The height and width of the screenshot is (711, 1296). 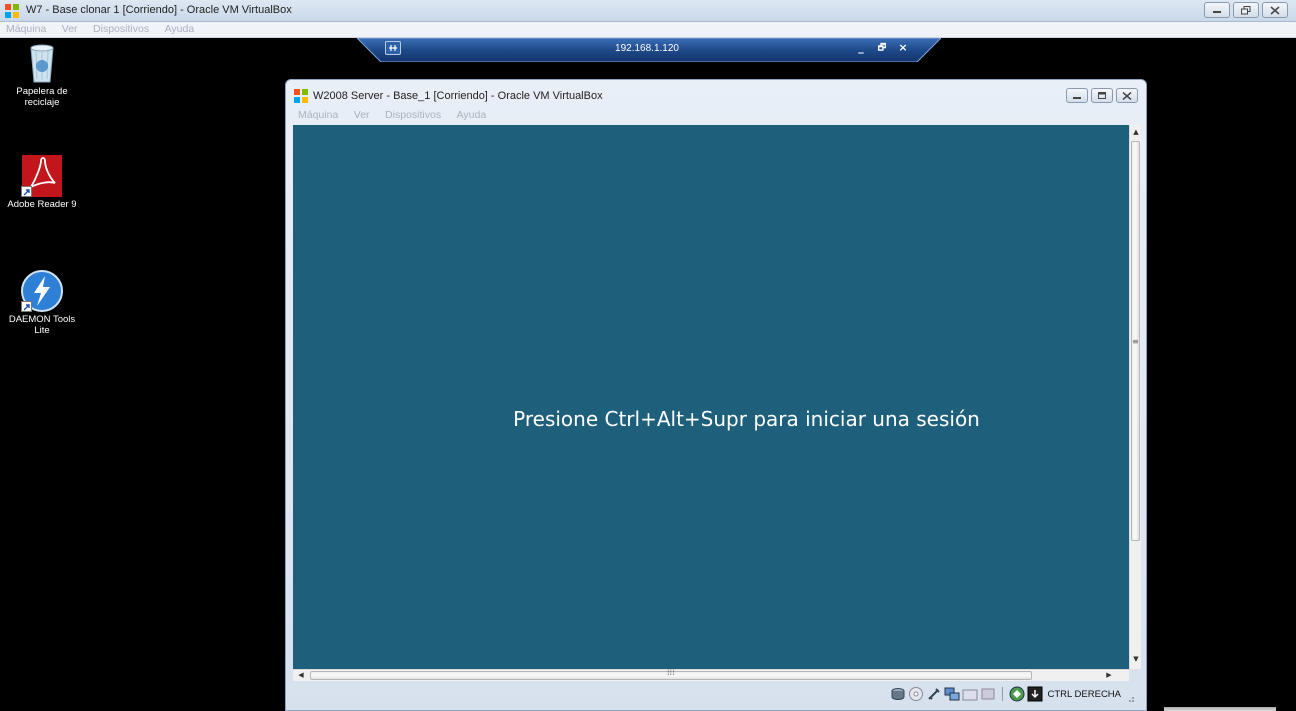 I want to click on rdp-pin-button, so click(x=393, y=48).